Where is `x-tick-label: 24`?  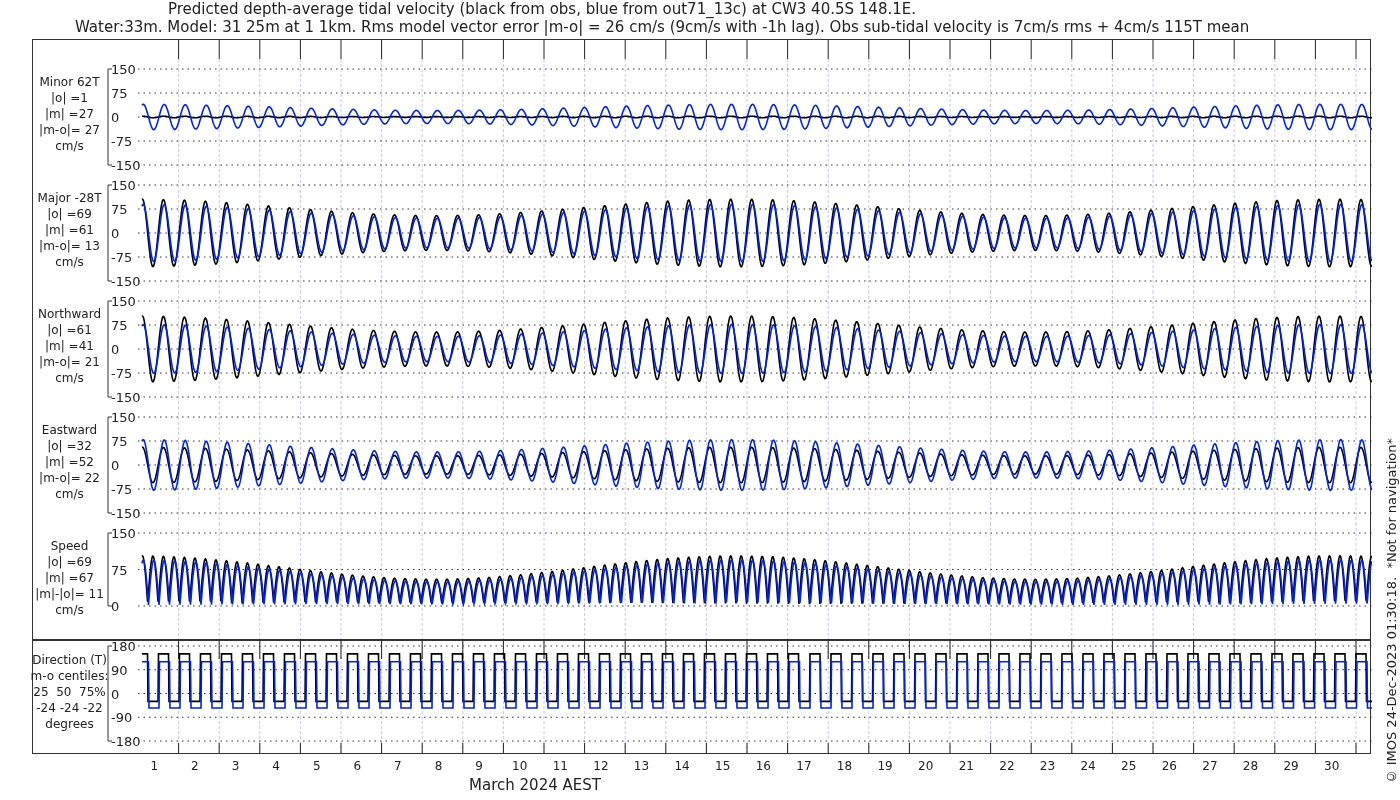
x-tick-label: 24 is located at coordinates (1088, 766).